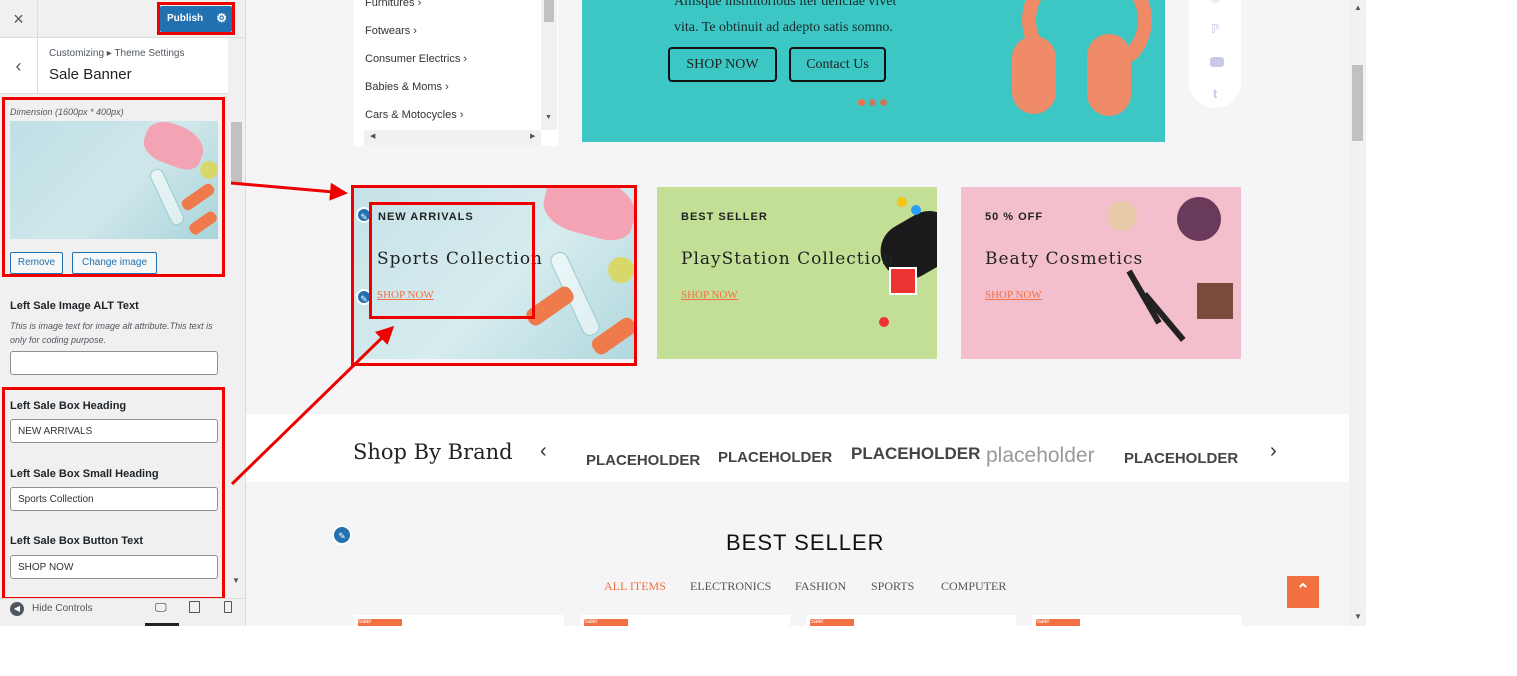 The height and width of the screenshot is (676, 1517). What do you see at coordinates (312, 405) in the screenshot?
I see `arrow-to-text` at bounding box center [312, 405].